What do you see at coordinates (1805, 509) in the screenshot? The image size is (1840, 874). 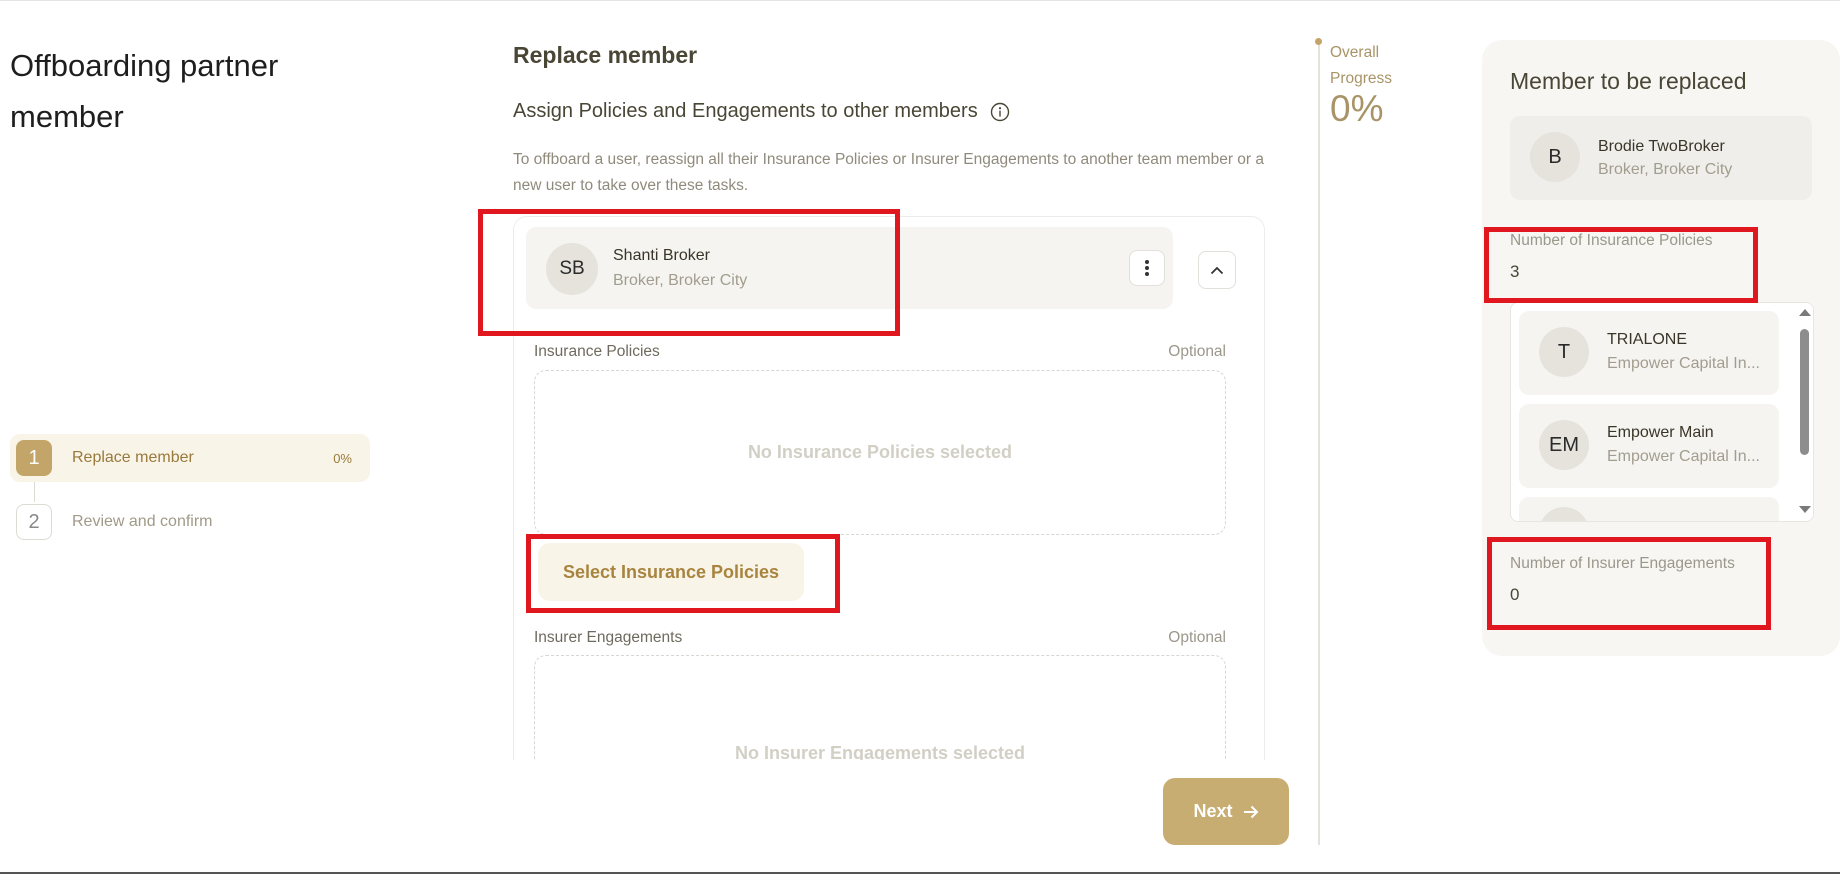 I see `scroll-down-icon` at bounding box center [1805, 509].